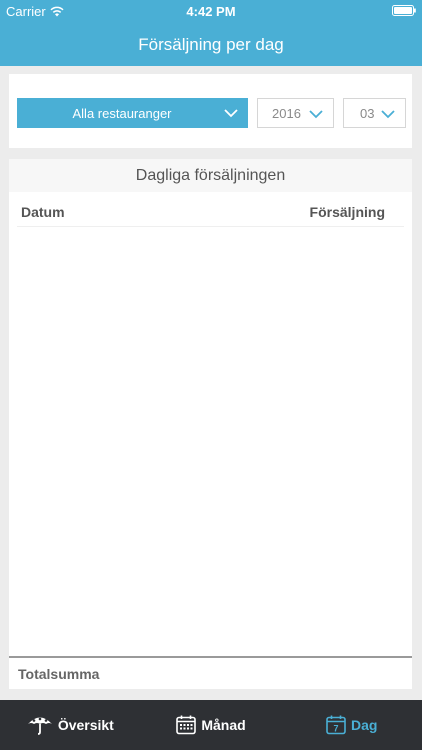  What do you see at coordinates (335, 729) in the screenshot?
I see `calendar-day-number: 7` at bounding box center [335, 729].